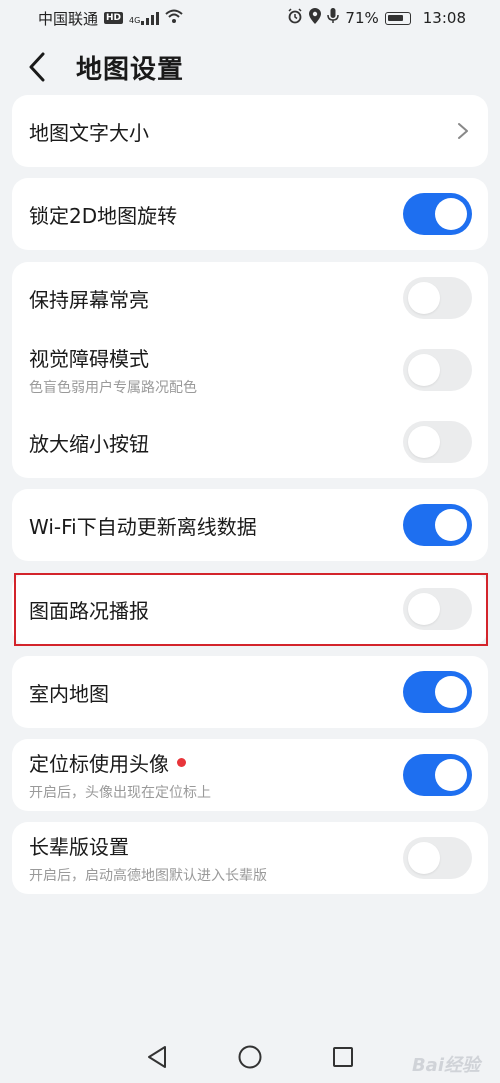 Image resolution: width=500 pixels, height=1083 pixels. I want to click on nav-recents-button, so click(343, 1057).